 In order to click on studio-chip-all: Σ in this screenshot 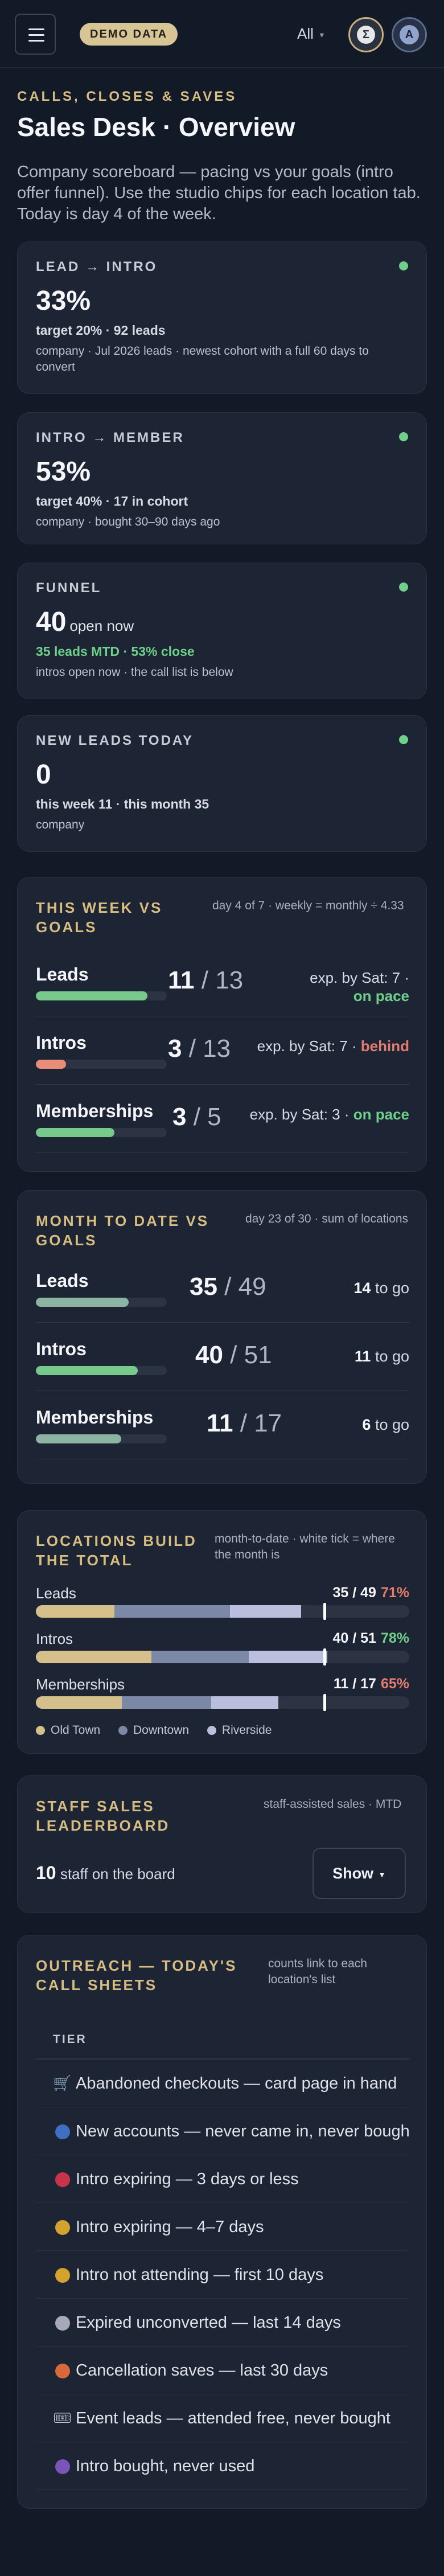, I will do `click(366, 34)`.